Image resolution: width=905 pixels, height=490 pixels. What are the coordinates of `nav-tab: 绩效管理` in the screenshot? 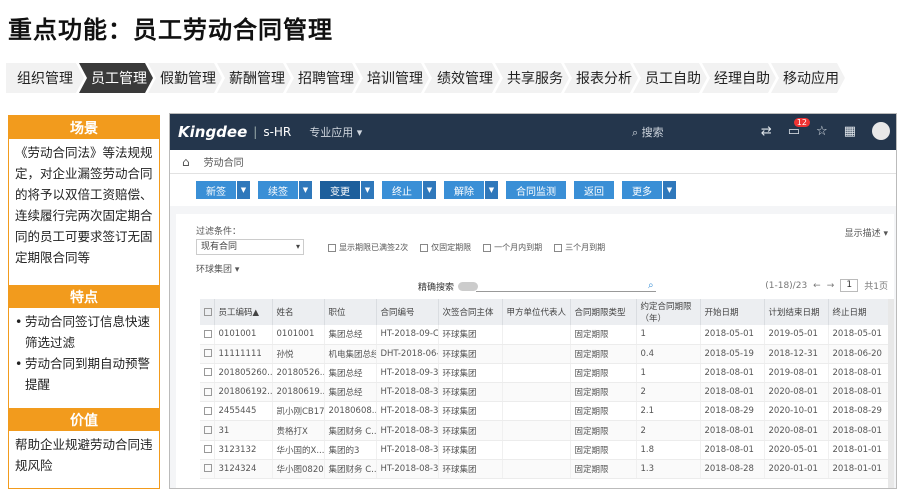 It's located at (462, 78).